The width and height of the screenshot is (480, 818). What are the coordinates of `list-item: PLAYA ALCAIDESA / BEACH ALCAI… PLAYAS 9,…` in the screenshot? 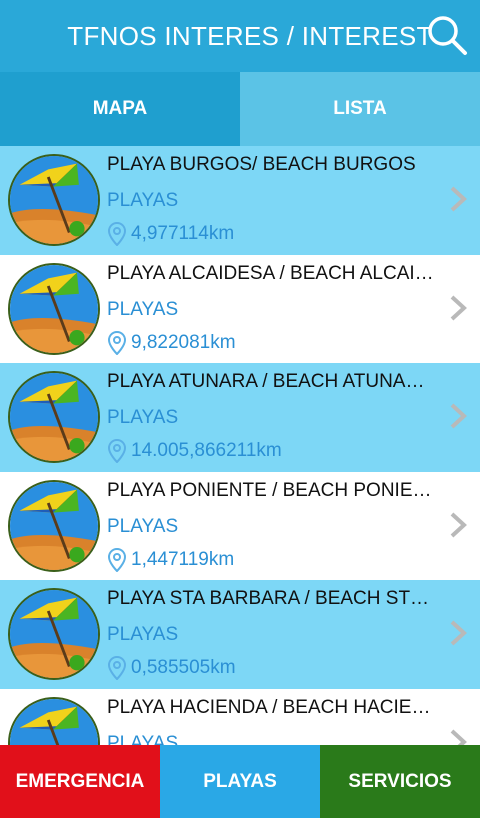 It's located at (240, 309).